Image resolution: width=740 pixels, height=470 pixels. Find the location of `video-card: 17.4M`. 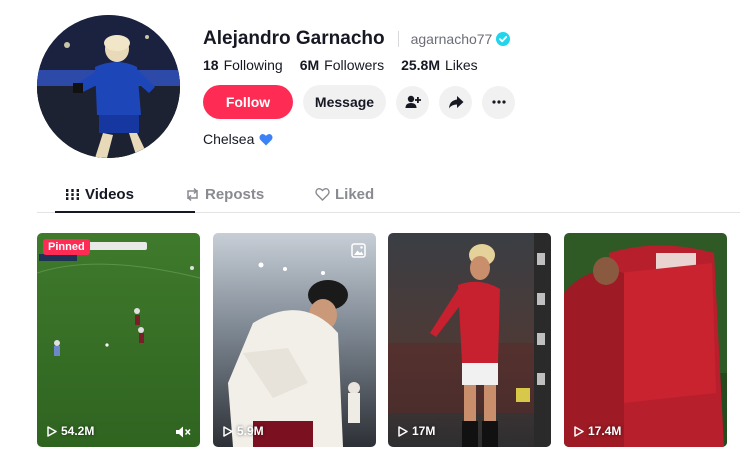

video-card: 17.4M is located at coordinates (645, 340).